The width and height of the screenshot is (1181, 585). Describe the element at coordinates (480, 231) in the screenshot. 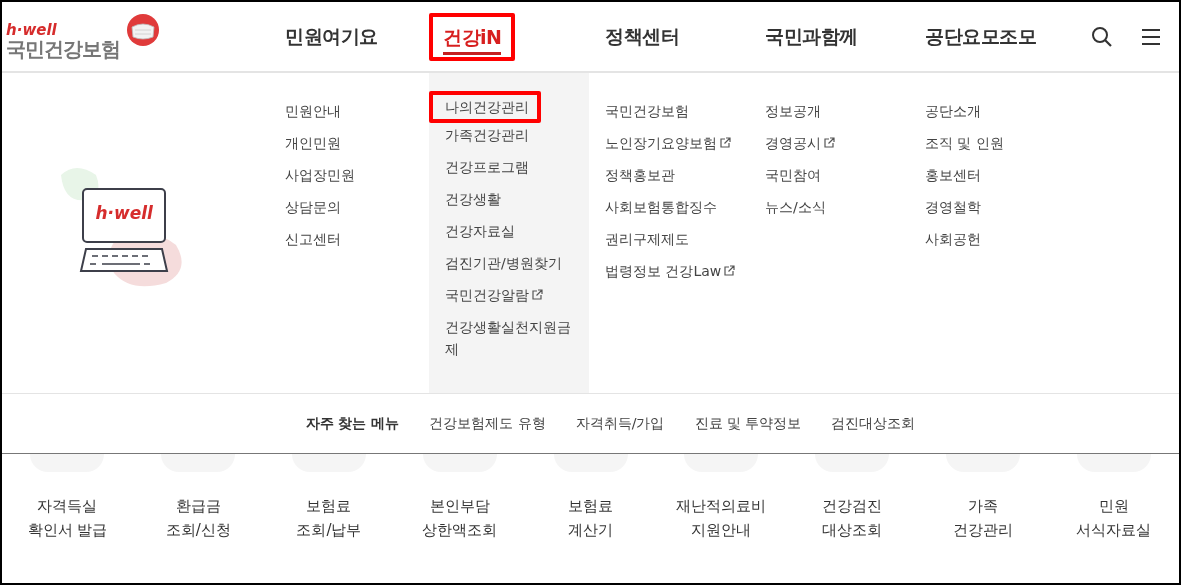

I see `menu-link: 건강자료실` at that location.